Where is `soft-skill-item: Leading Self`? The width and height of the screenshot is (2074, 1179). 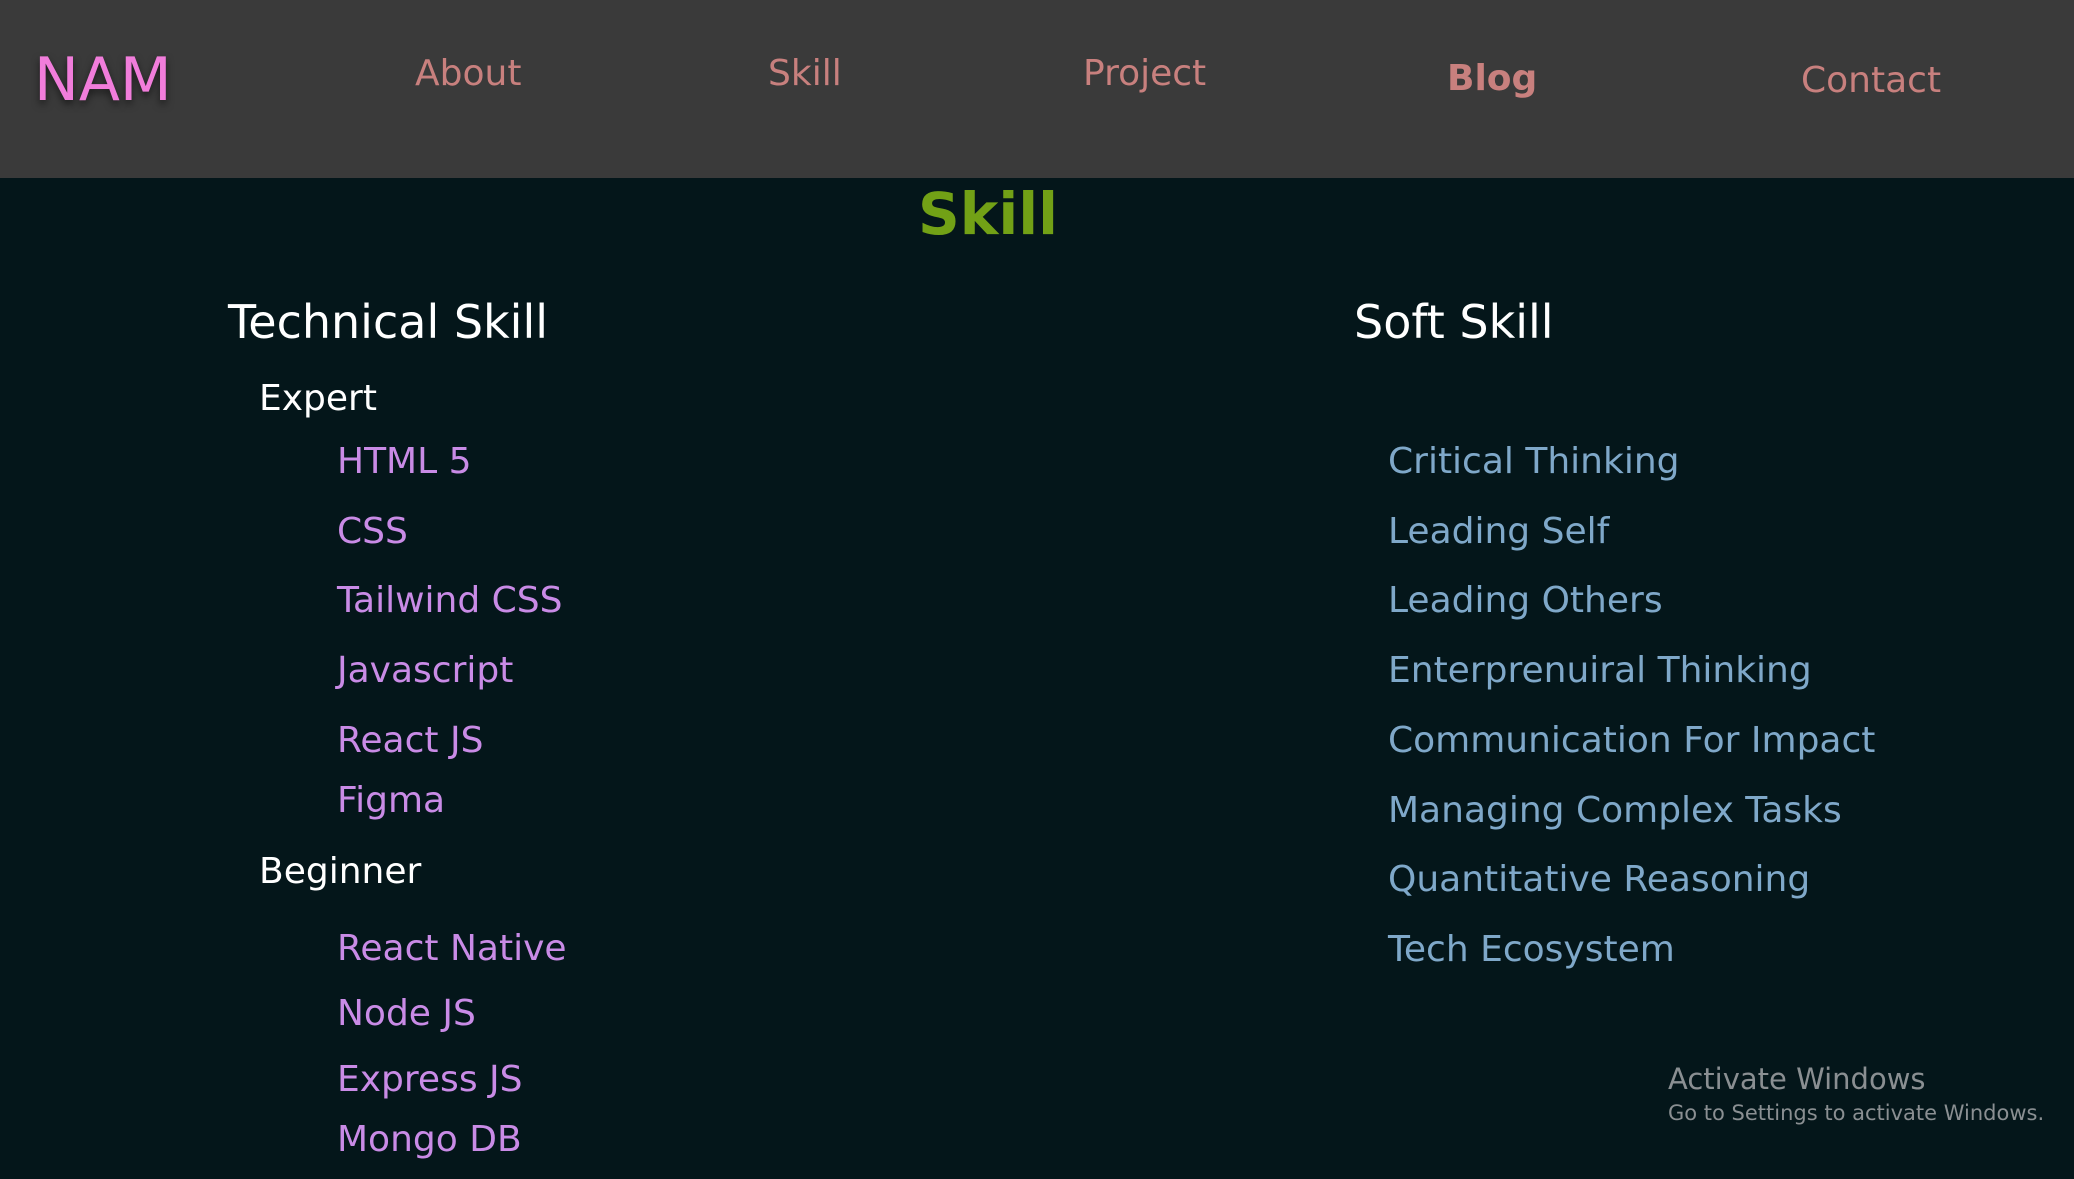 soft-skill-item: Leading Self is located at coordinates (1499, 531).